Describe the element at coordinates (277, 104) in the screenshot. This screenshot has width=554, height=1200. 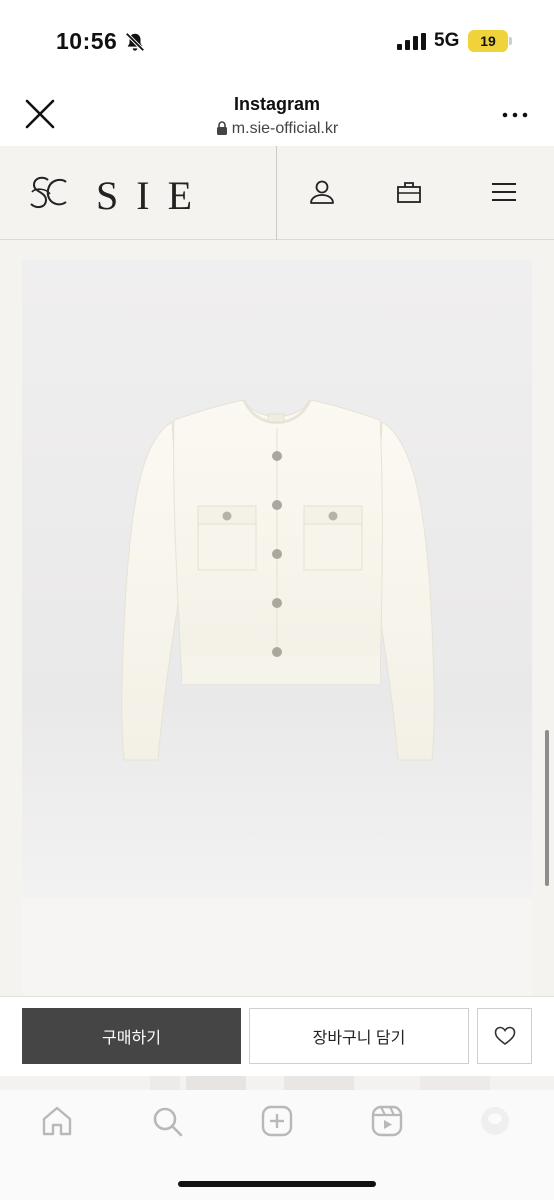
I see `browser-title: Instagram` at that location.